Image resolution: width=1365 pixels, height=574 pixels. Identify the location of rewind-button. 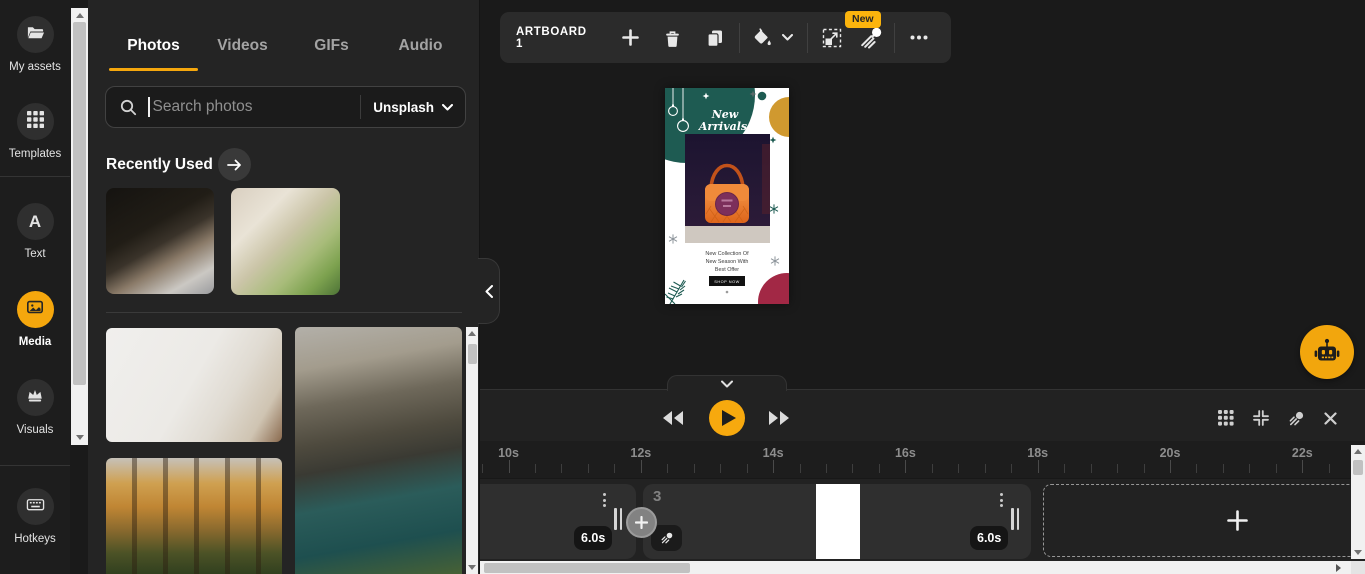
(673, 418).